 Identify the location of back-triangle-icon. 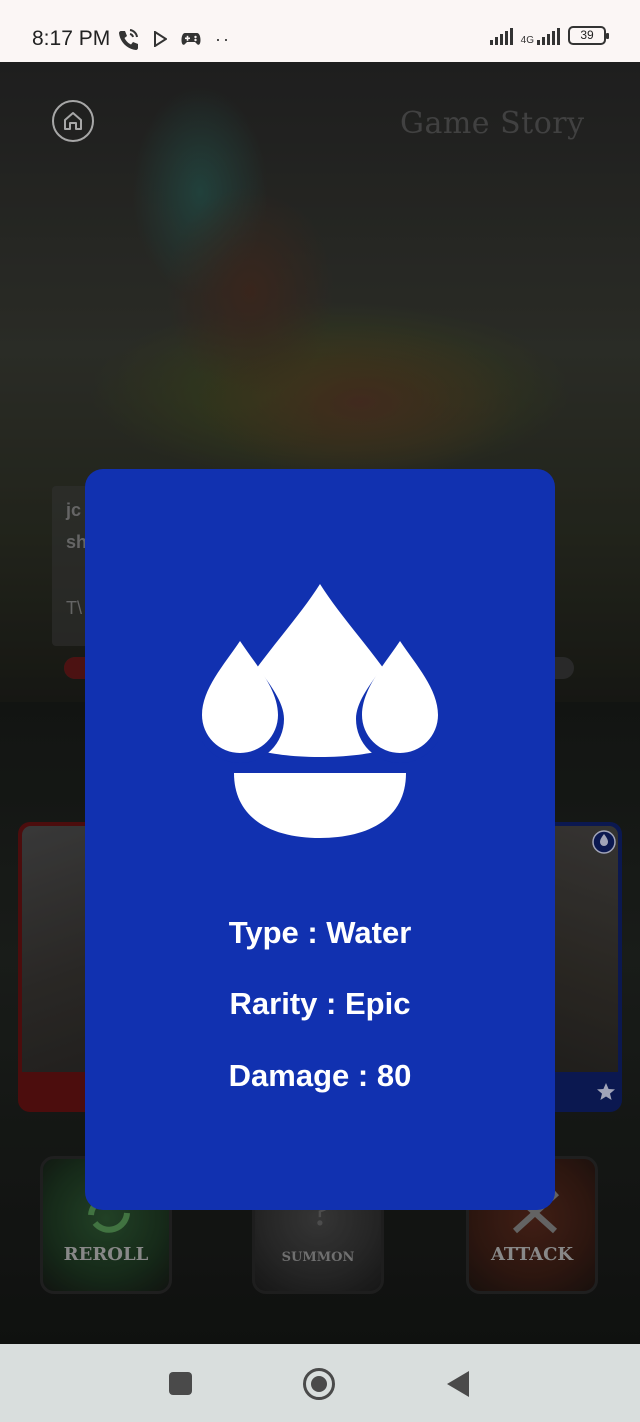
(458, 1384).